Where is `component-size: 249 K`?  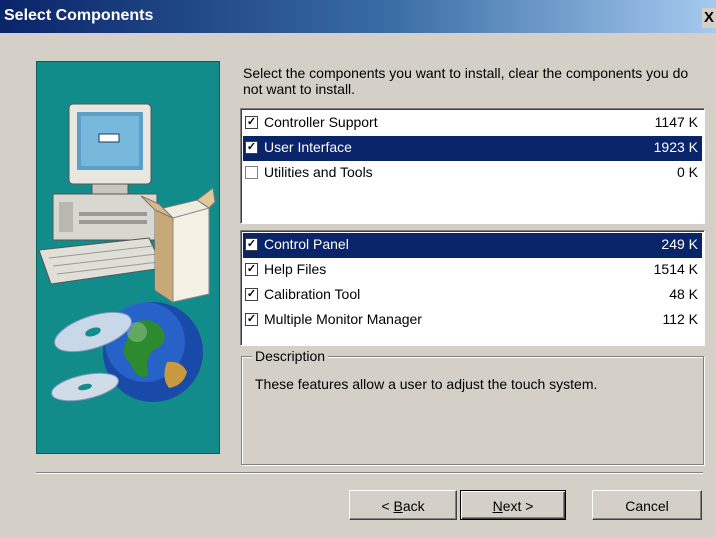
component-size: 249 K is located at coordinates (679, 244).